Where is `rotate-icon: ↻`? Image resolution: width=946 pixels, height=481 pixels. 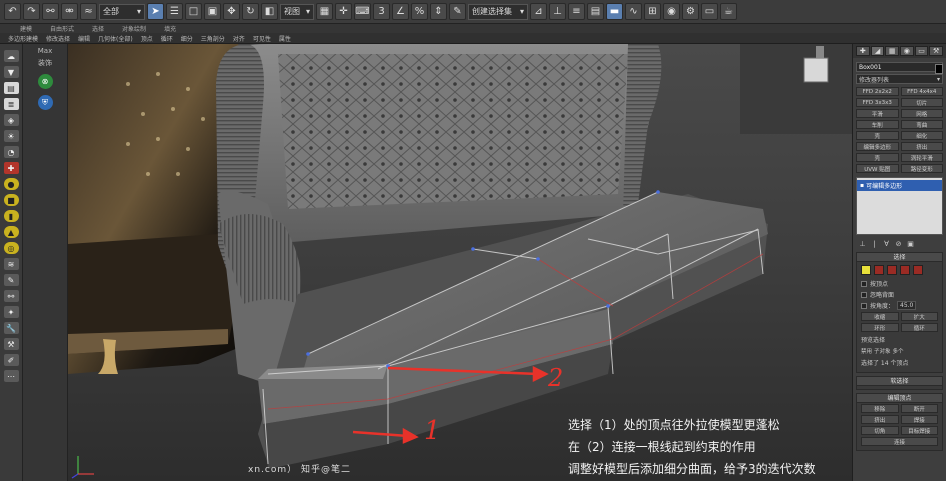
rotate-icon: ↻ is located at coordinates (250, 11).